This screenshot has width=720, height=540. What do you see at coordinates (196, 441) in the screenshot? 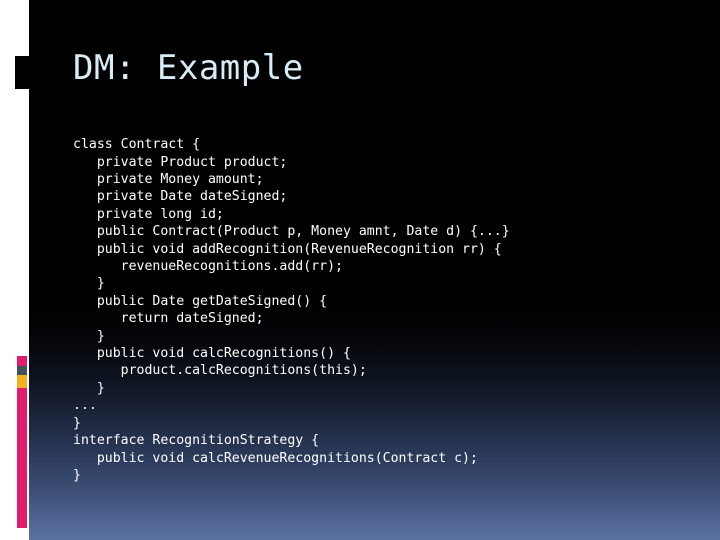
I see `code-line: interface RecognitionStrategy {` at bounding box center [196, 441].